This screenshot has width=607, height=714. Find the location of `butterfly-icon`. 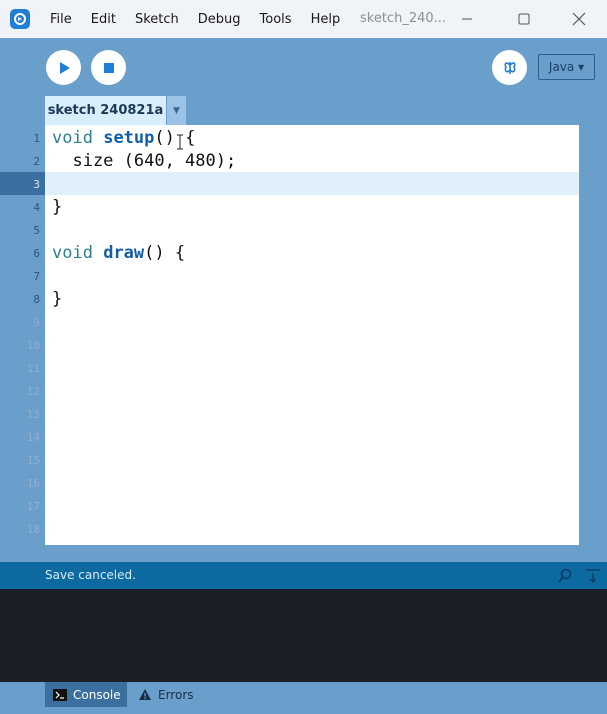

butterfly-icon is located at coordinates (509, 67).